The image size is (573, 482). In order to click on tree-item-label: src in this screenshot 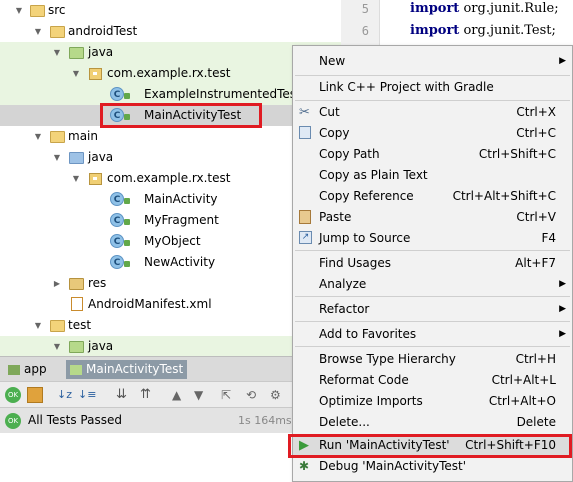, I will do `click(57, 10)`.